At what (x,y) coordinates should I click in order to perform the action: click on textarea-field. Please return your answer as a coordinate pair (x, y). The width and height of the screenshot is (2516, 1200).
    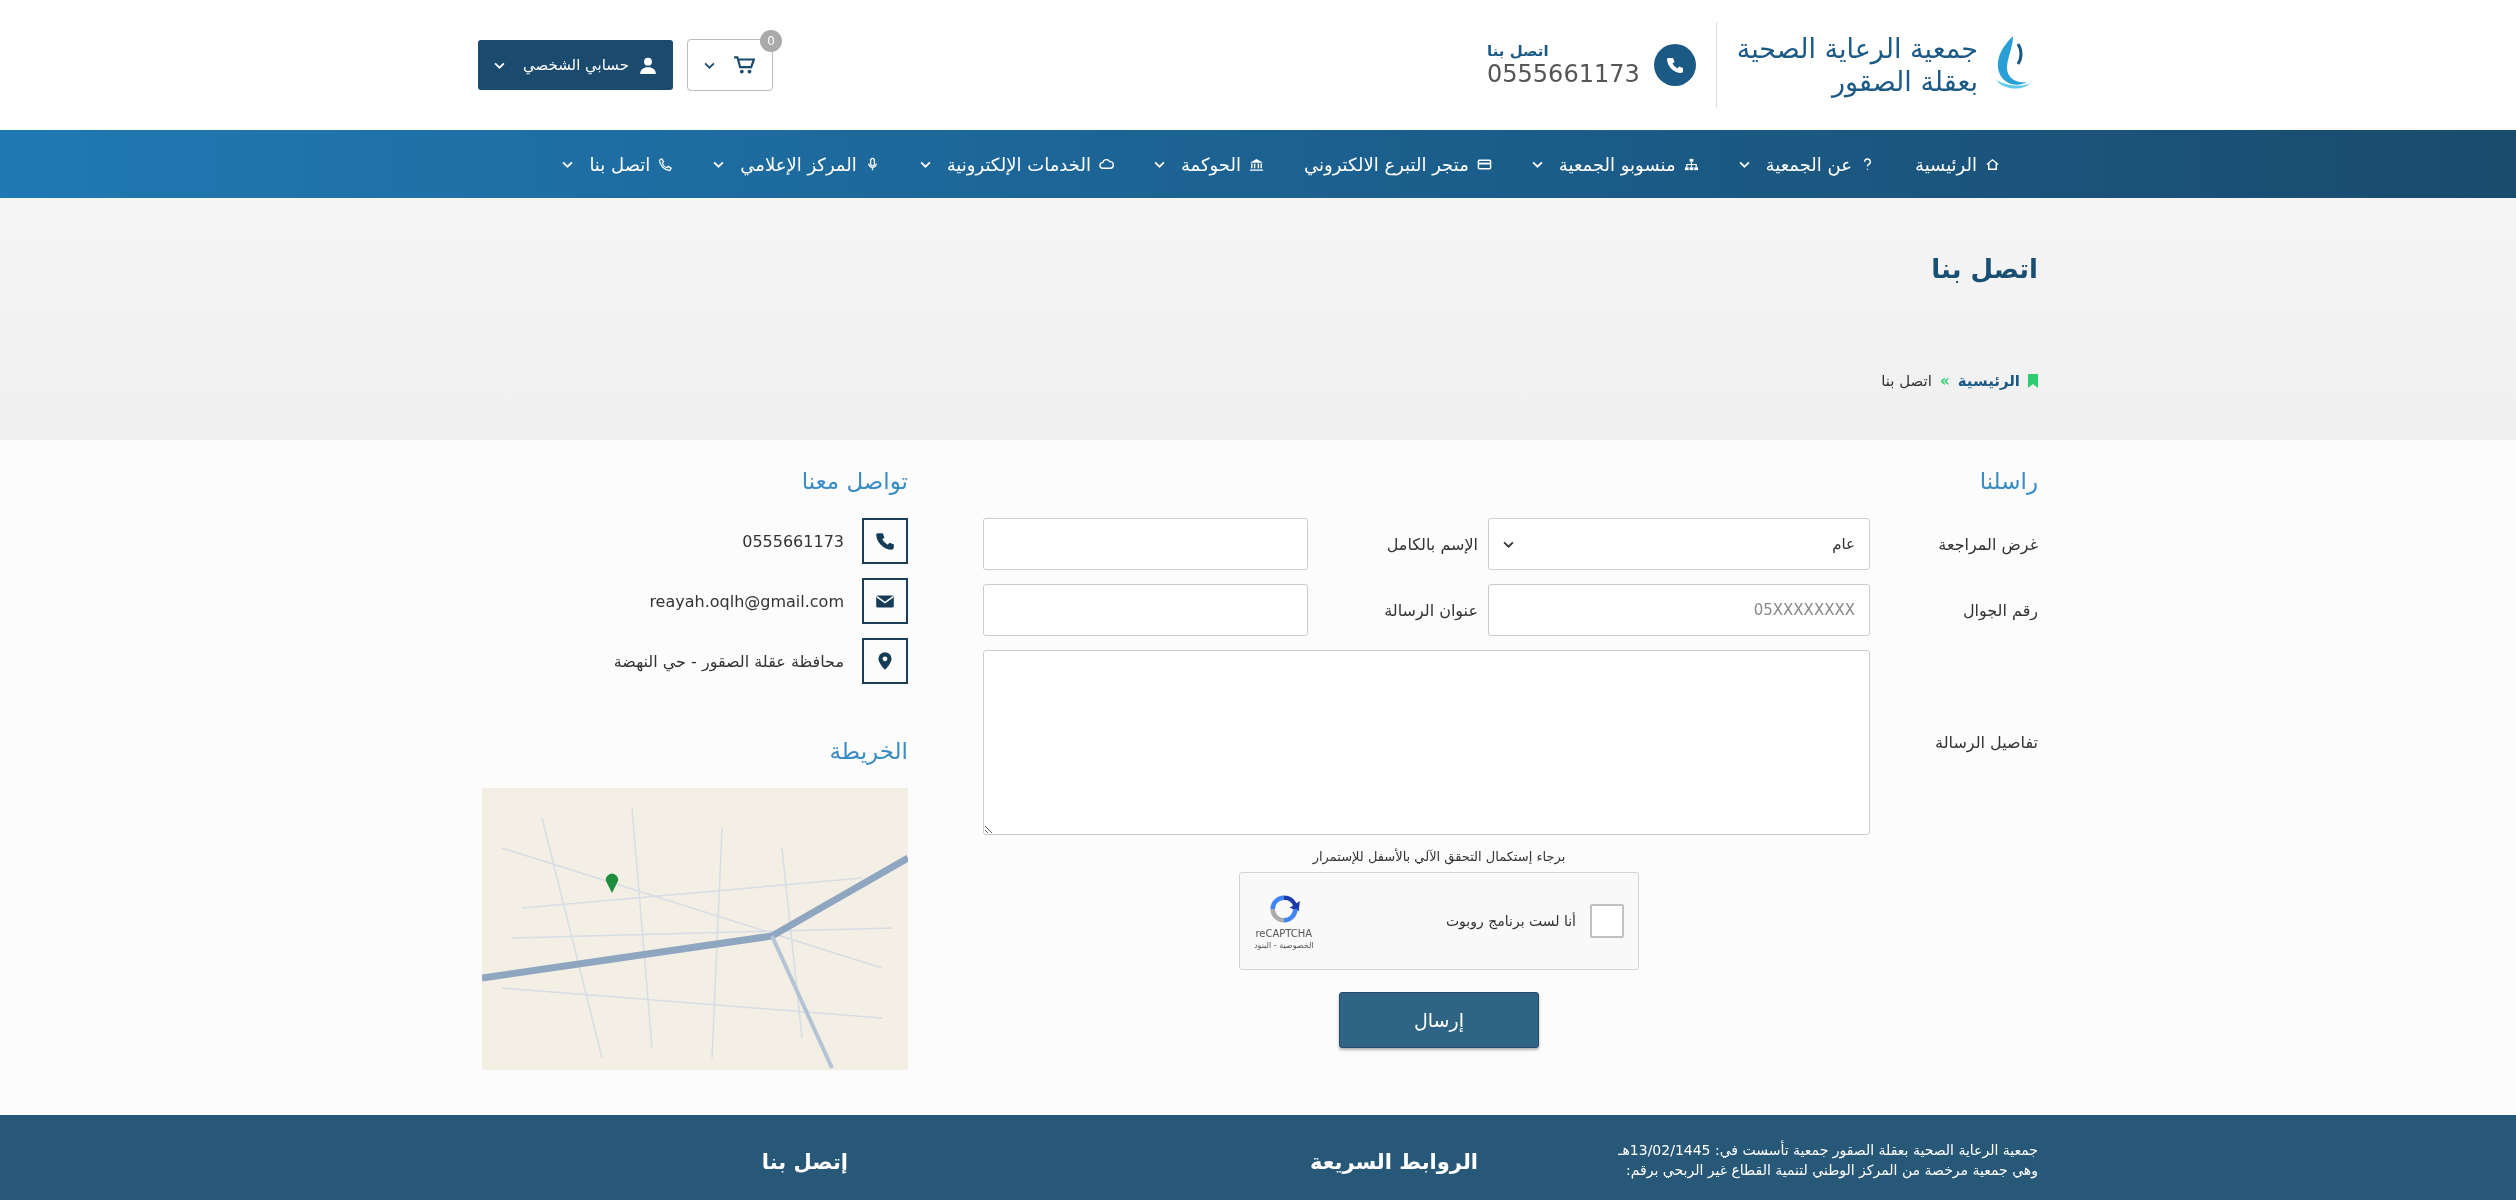
    Looking at the image, I should click on (1426, 742).